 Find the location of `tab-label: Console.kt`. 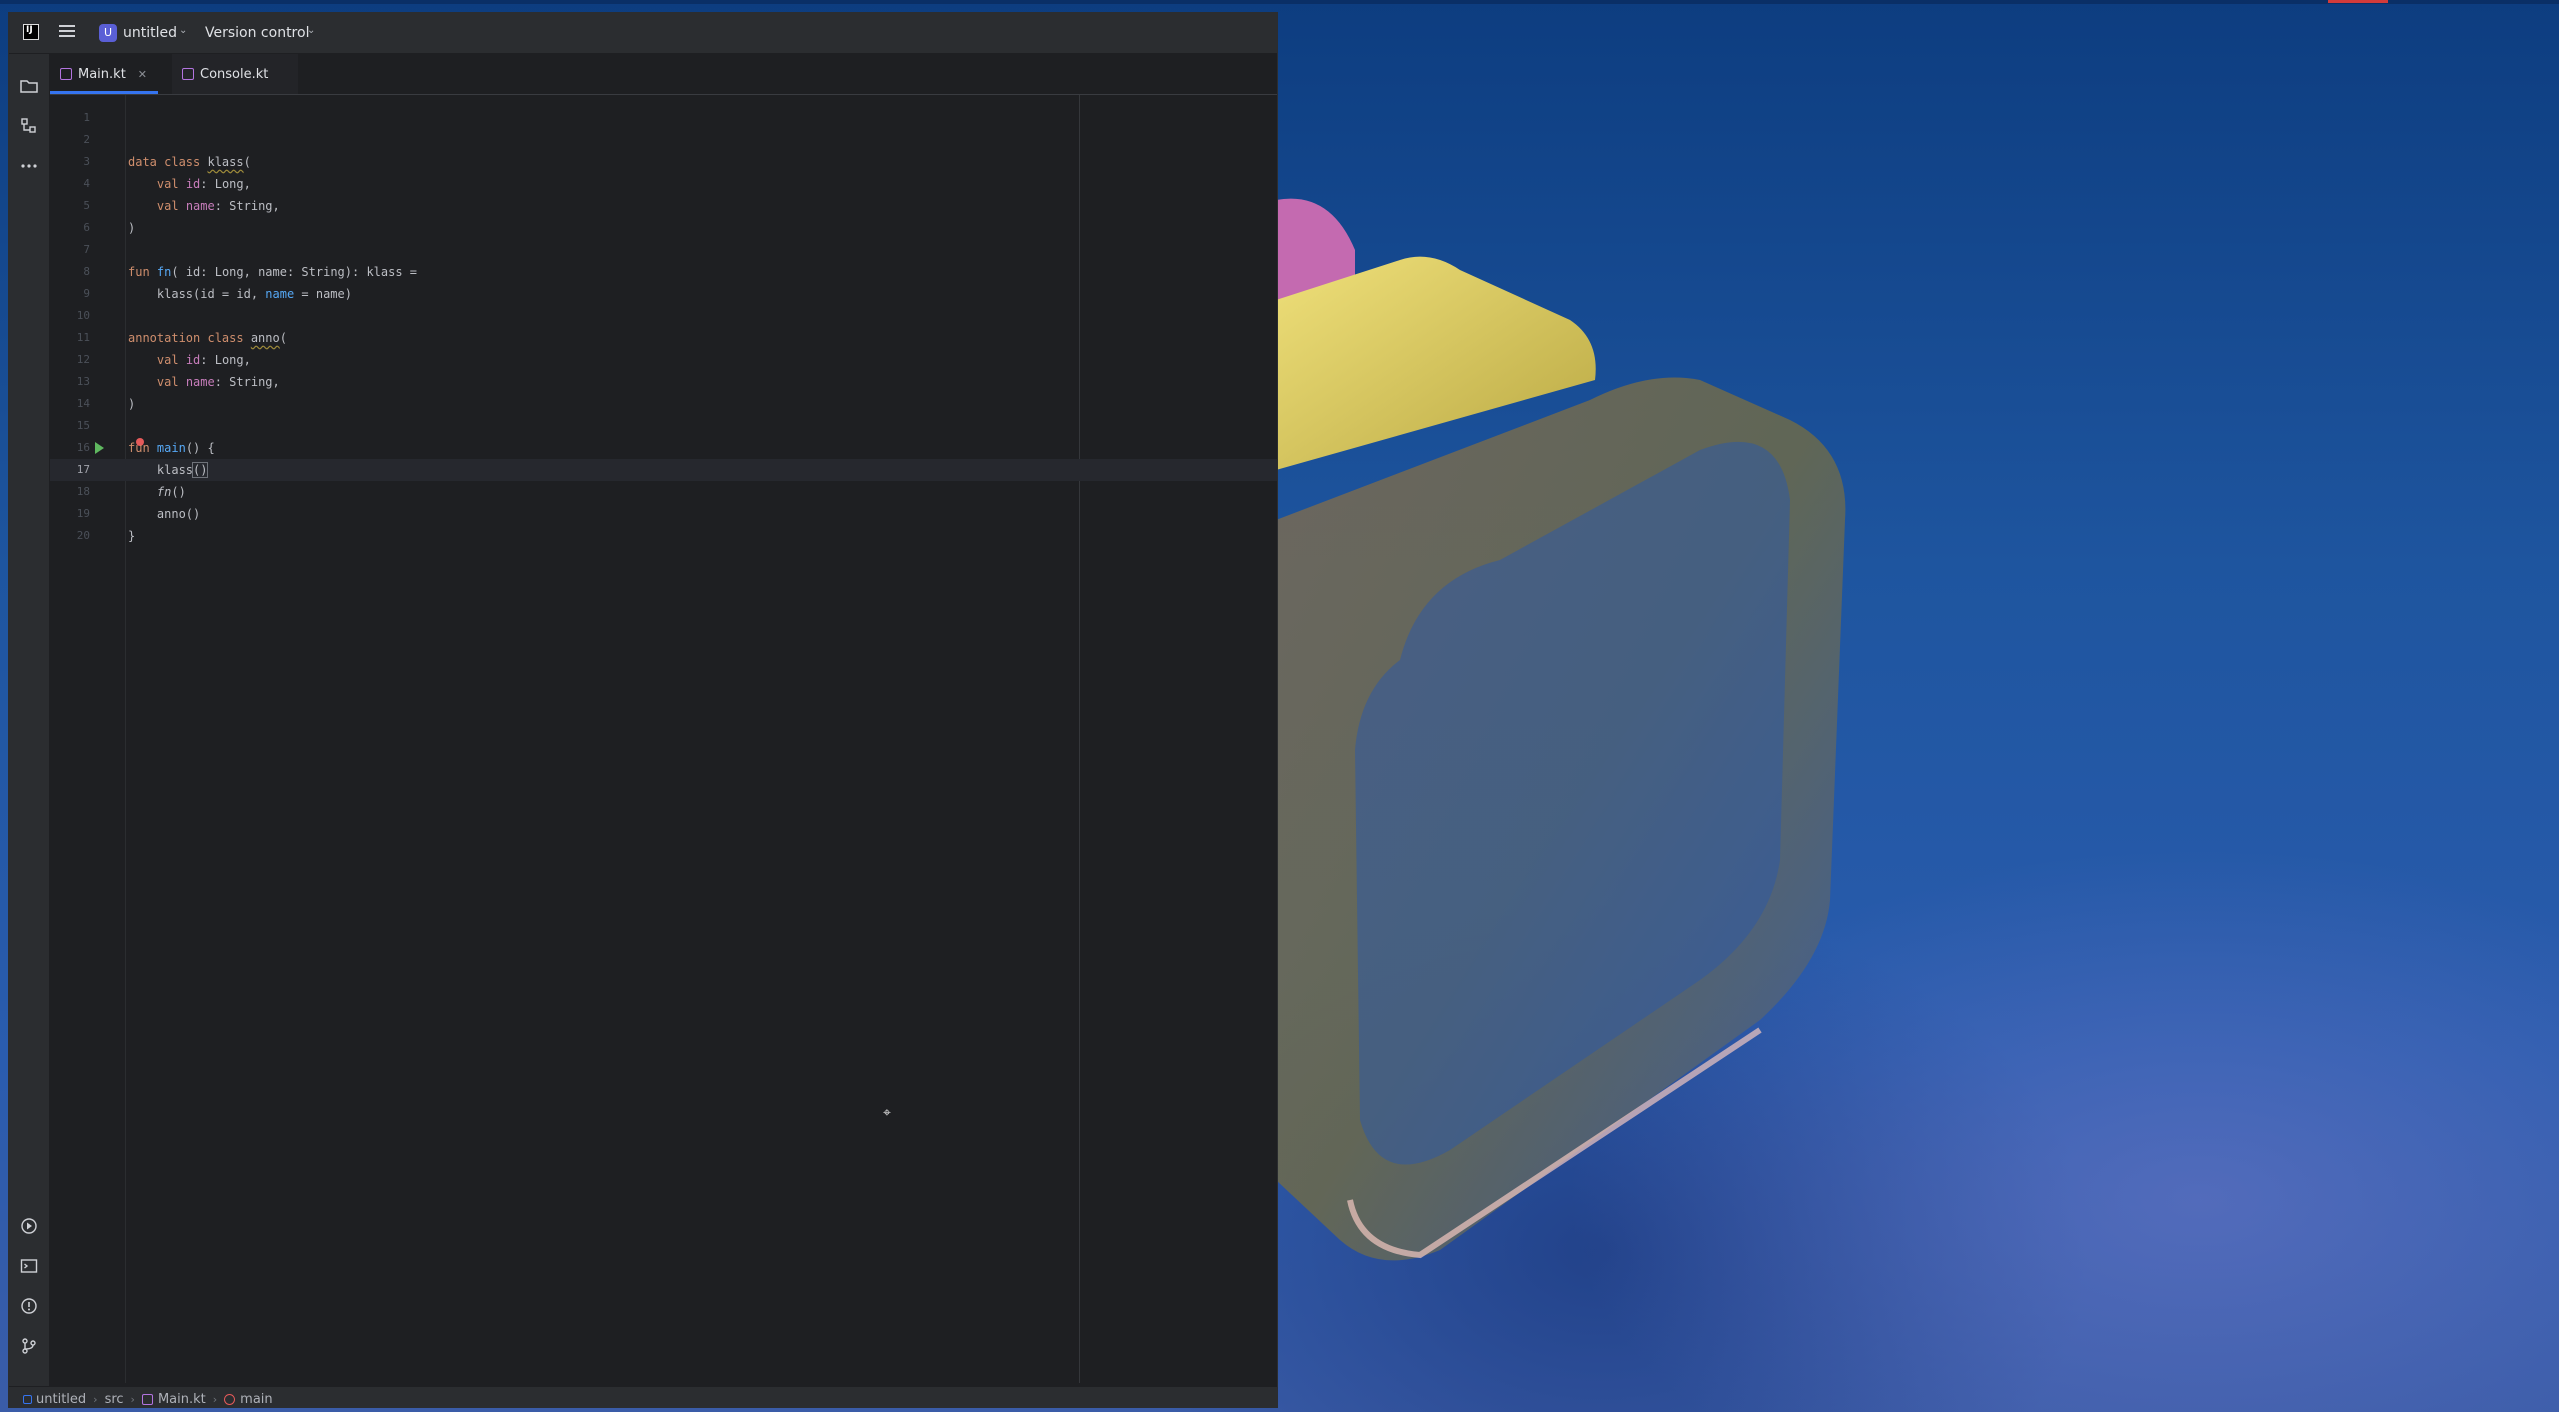

tab-label: Console.kt is located at coordinates (234, 74).